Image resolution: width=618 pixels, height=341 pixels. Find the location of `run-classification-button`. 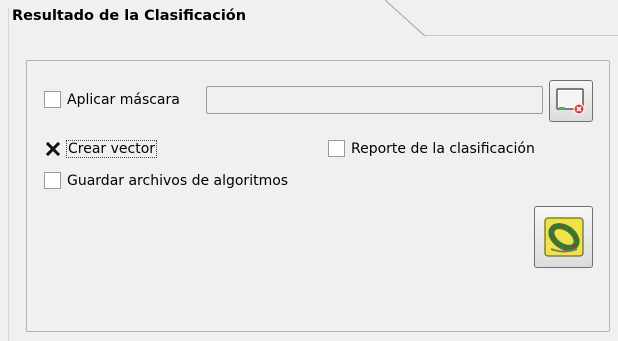

run-classification-button is located at coordinates (563, 237).